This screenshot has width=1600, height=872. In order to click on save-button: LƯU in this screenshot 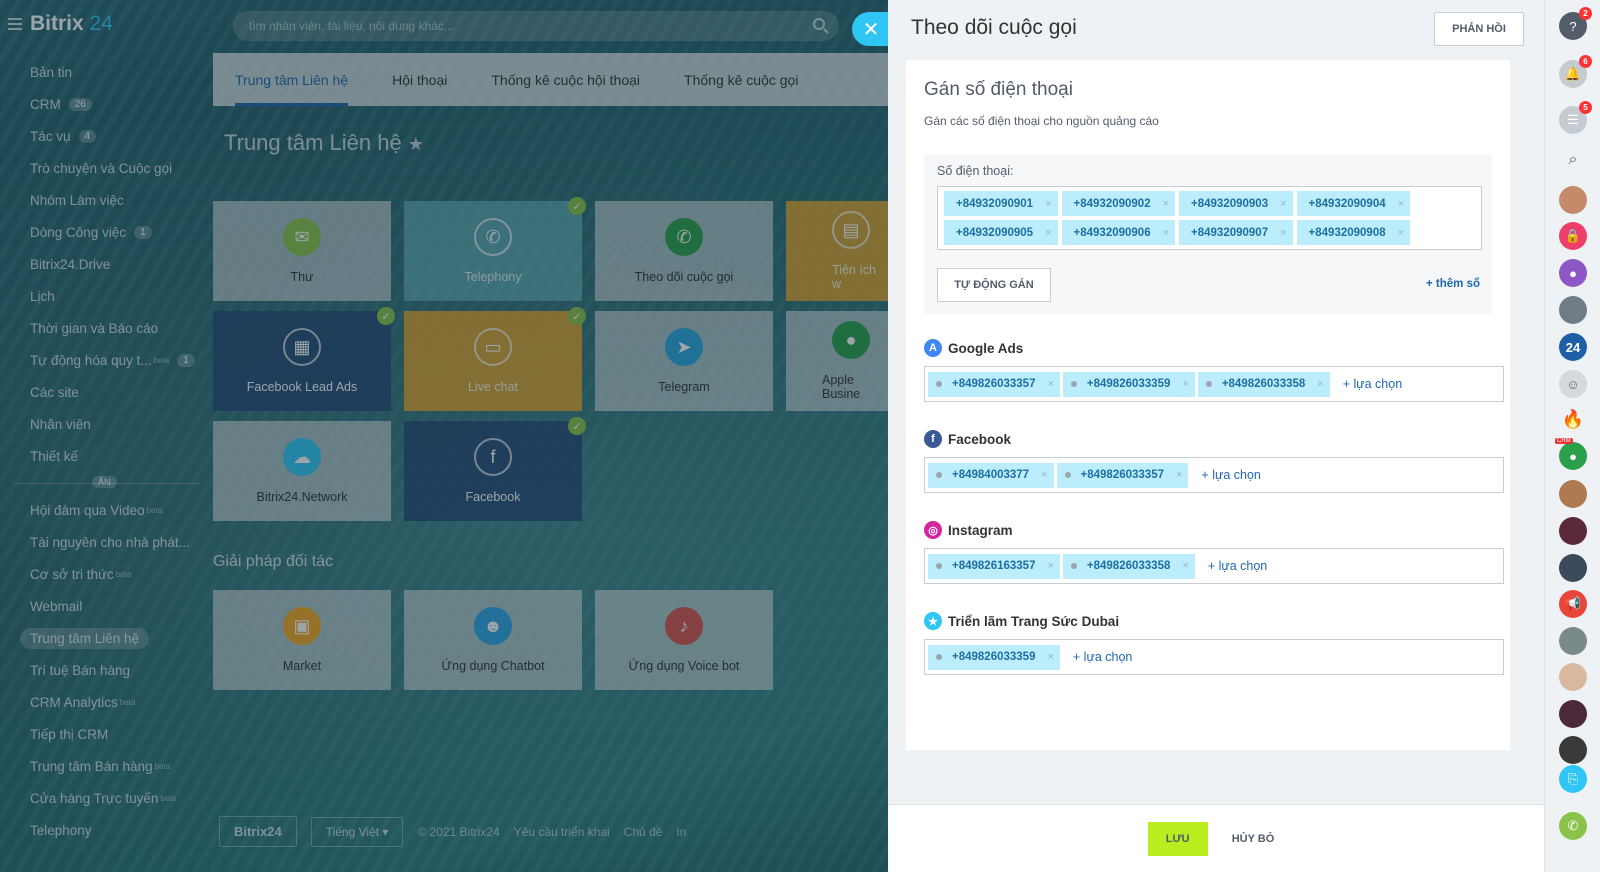, I will do `click(1177, 838)`.